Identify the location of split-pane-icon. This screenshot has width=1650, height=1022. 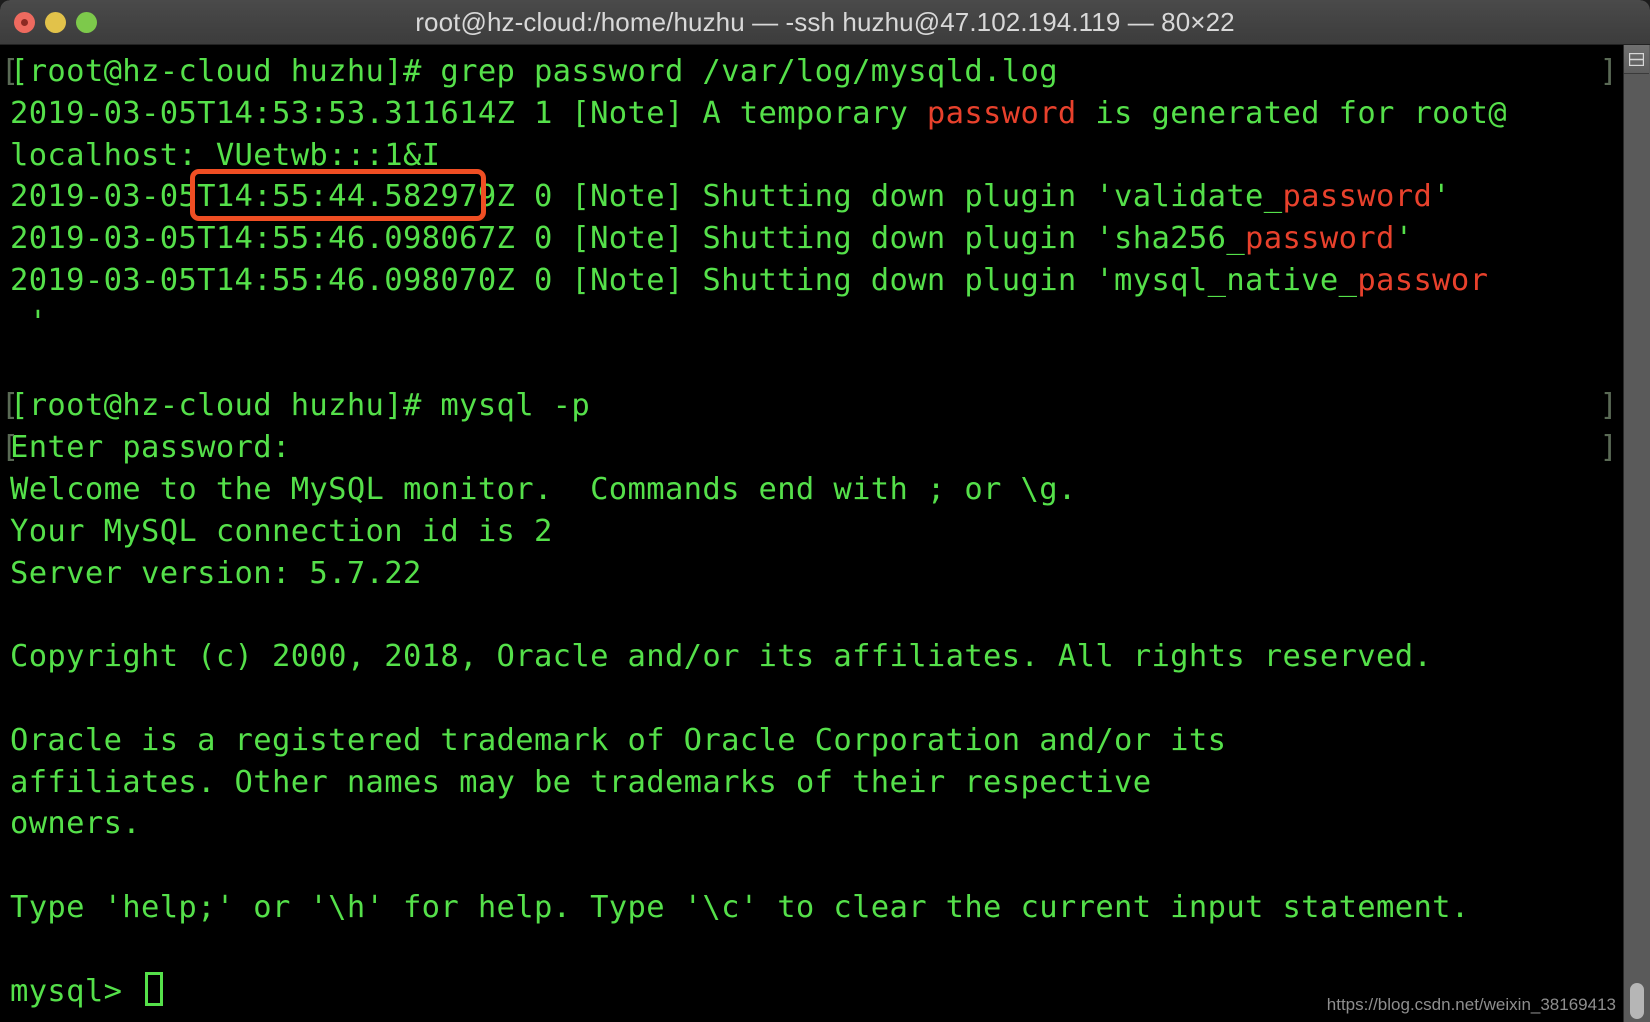
(1636, 59).